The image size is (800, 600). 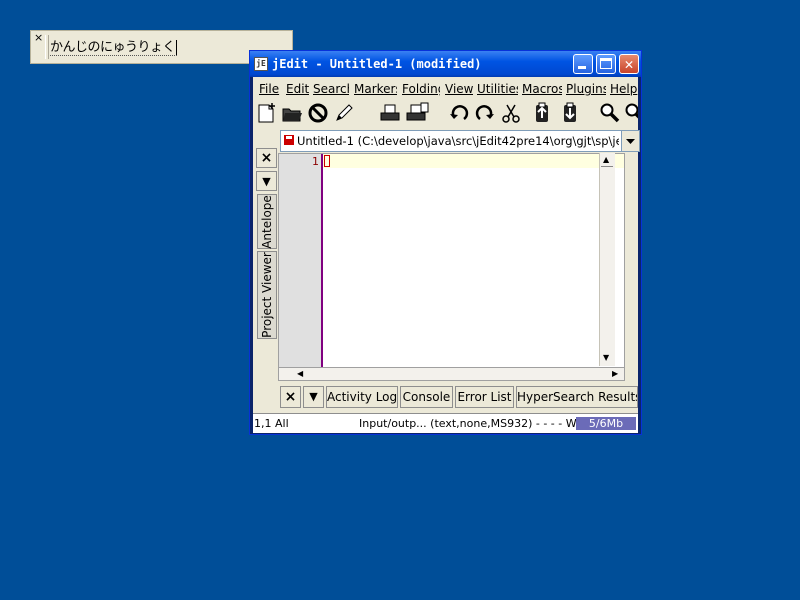 What do you see at coordinates (484, 397) in the screenshot?
I see `tab-error-list: Error List` at bounding box center [484, 397].